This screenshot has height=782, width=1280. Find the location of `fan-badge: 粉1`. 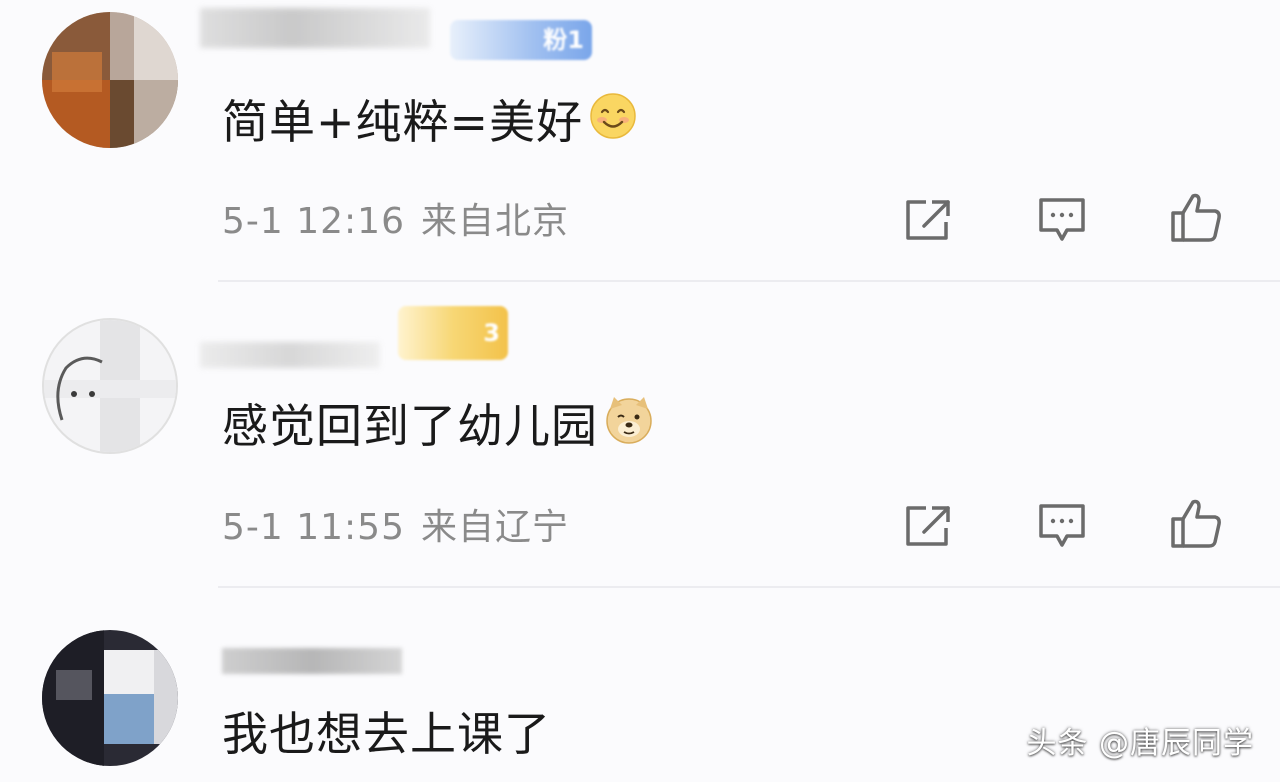

fan-badge: 粉1 is located at coordinates (521, 40).